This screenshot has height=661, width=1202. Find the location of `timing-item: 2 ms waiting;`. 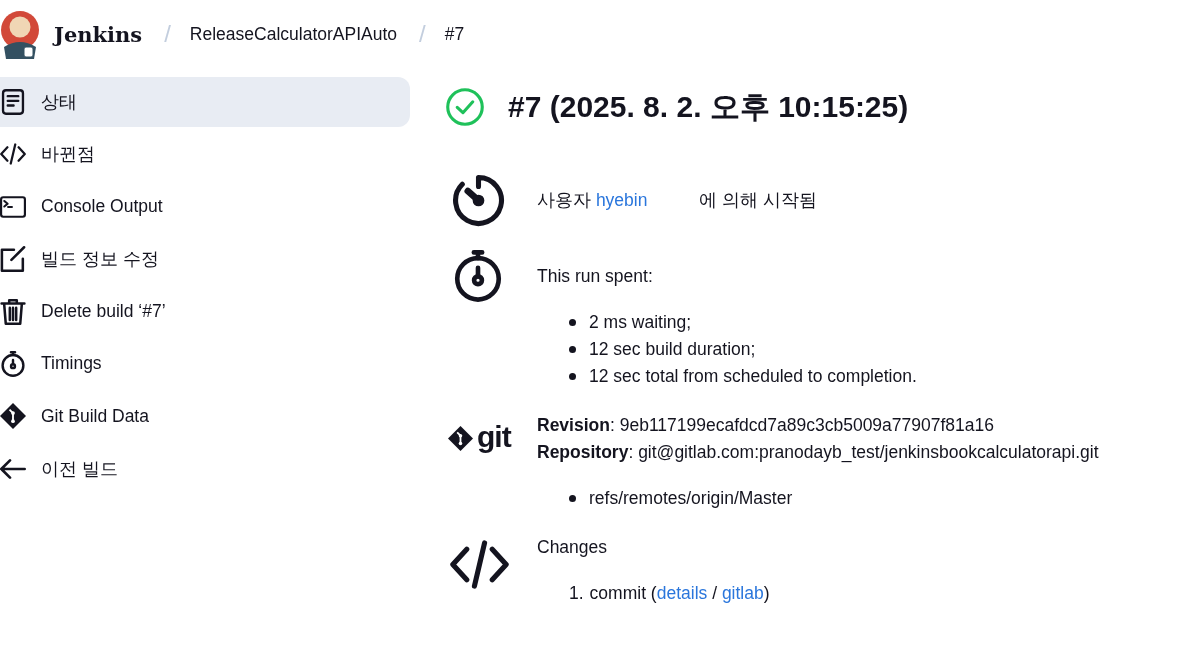

timing-item: 2 ms waiting; is located at coordinates (640, 322).